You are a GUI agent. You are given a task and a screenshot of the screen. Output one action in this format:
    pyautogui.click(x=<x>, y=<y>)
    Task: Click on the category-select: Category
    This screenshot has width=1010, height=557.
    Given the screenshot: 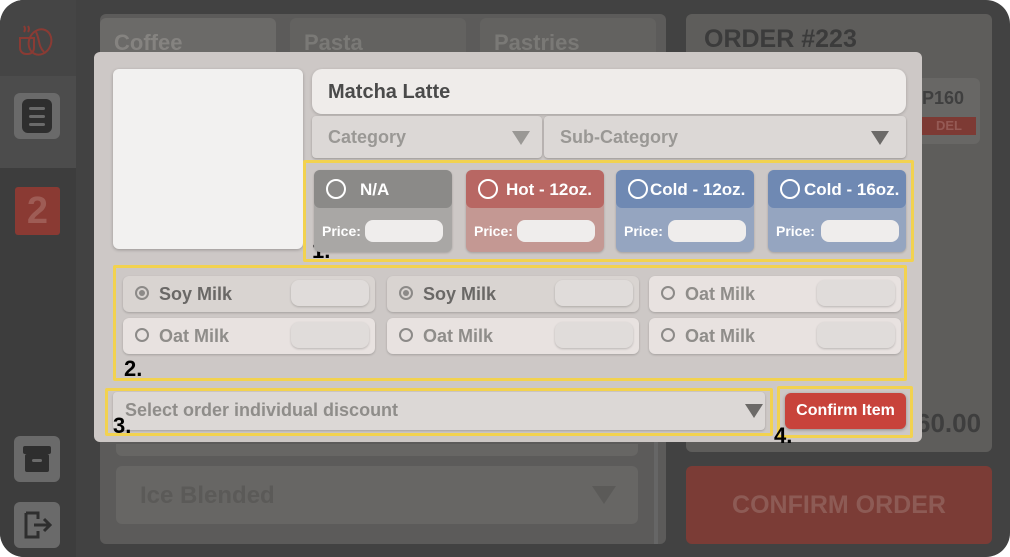 What is the action you would take?
    pyautogui.click(x=427, y=137)
    